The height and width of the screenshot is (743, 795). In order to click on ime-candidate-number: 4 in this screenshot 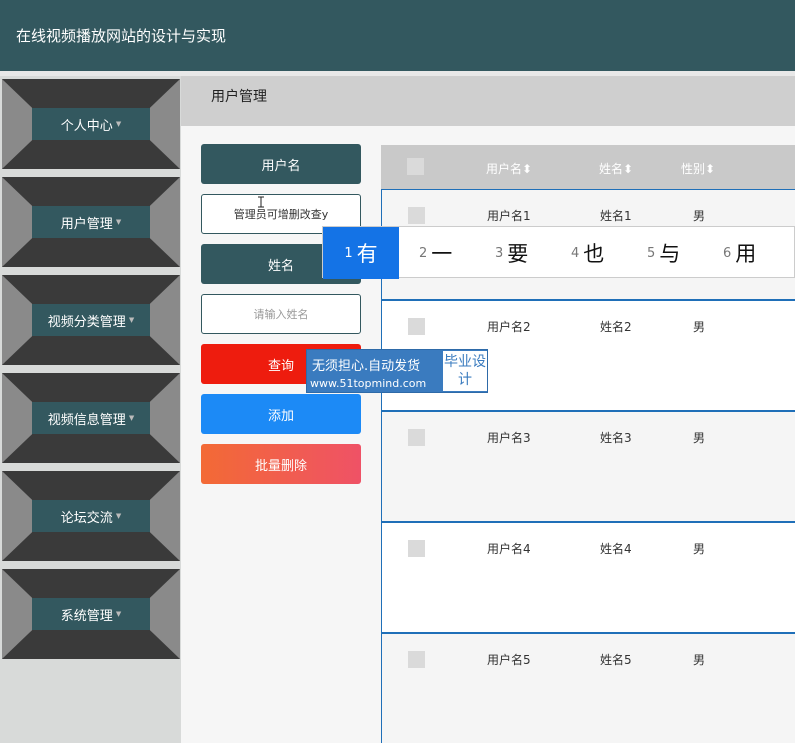, I will do `click(575, 253)`.